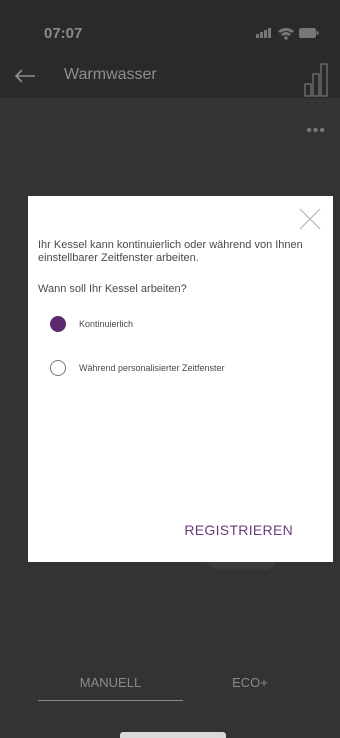 This screenshot has height=738, width=340. I want to click on close-icon, so click(310, 219).